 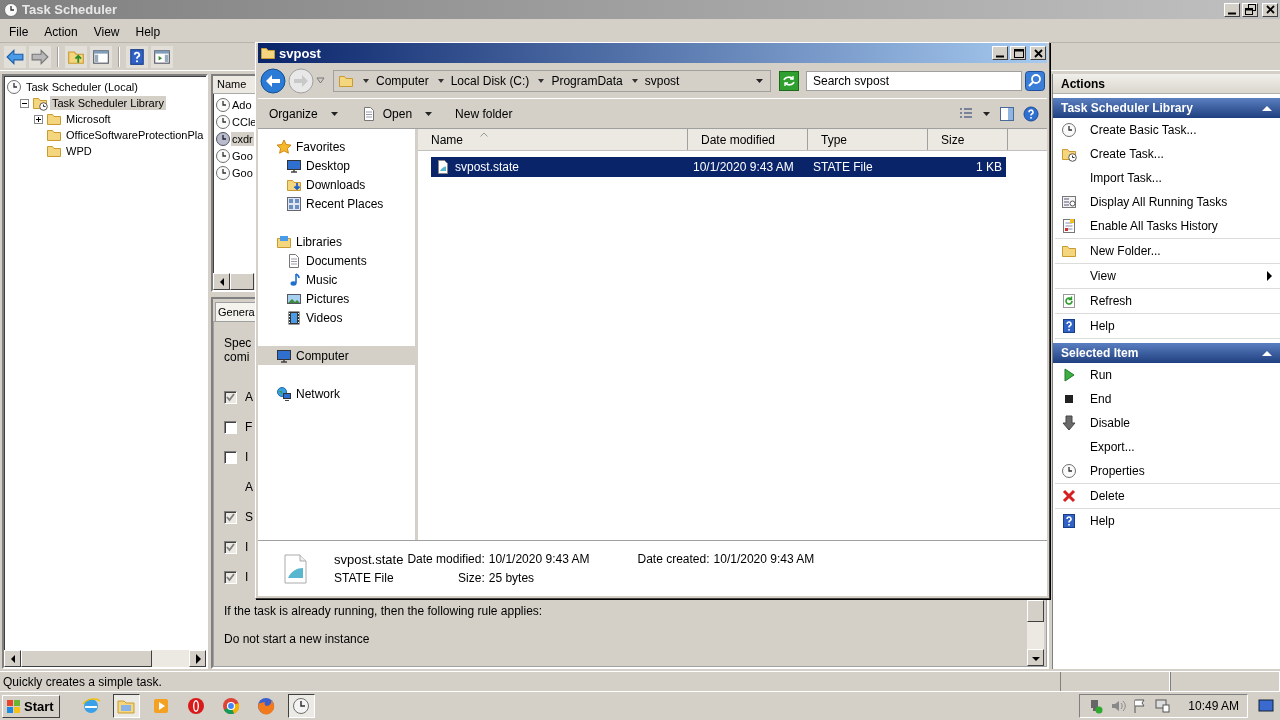 What do you see at coordinates (1096, 706) in the screenshot?
I see `network-icon` at bounding box center [1096, 706].